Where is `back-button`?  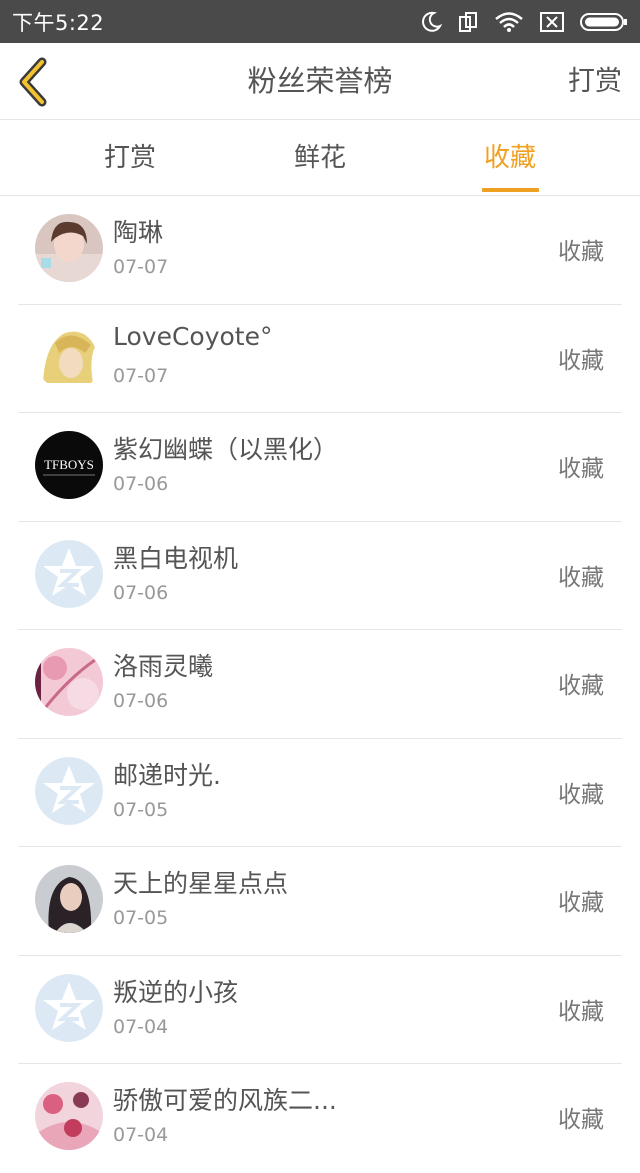
back-button is located at coordinates (34, 82).